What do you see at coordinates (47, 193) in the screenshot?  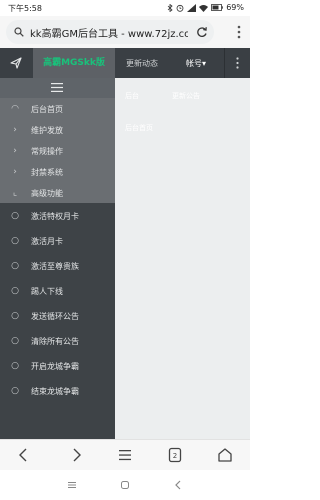 I see `sidebar-item-label: 高级功能` at bounding box center [47, 193].